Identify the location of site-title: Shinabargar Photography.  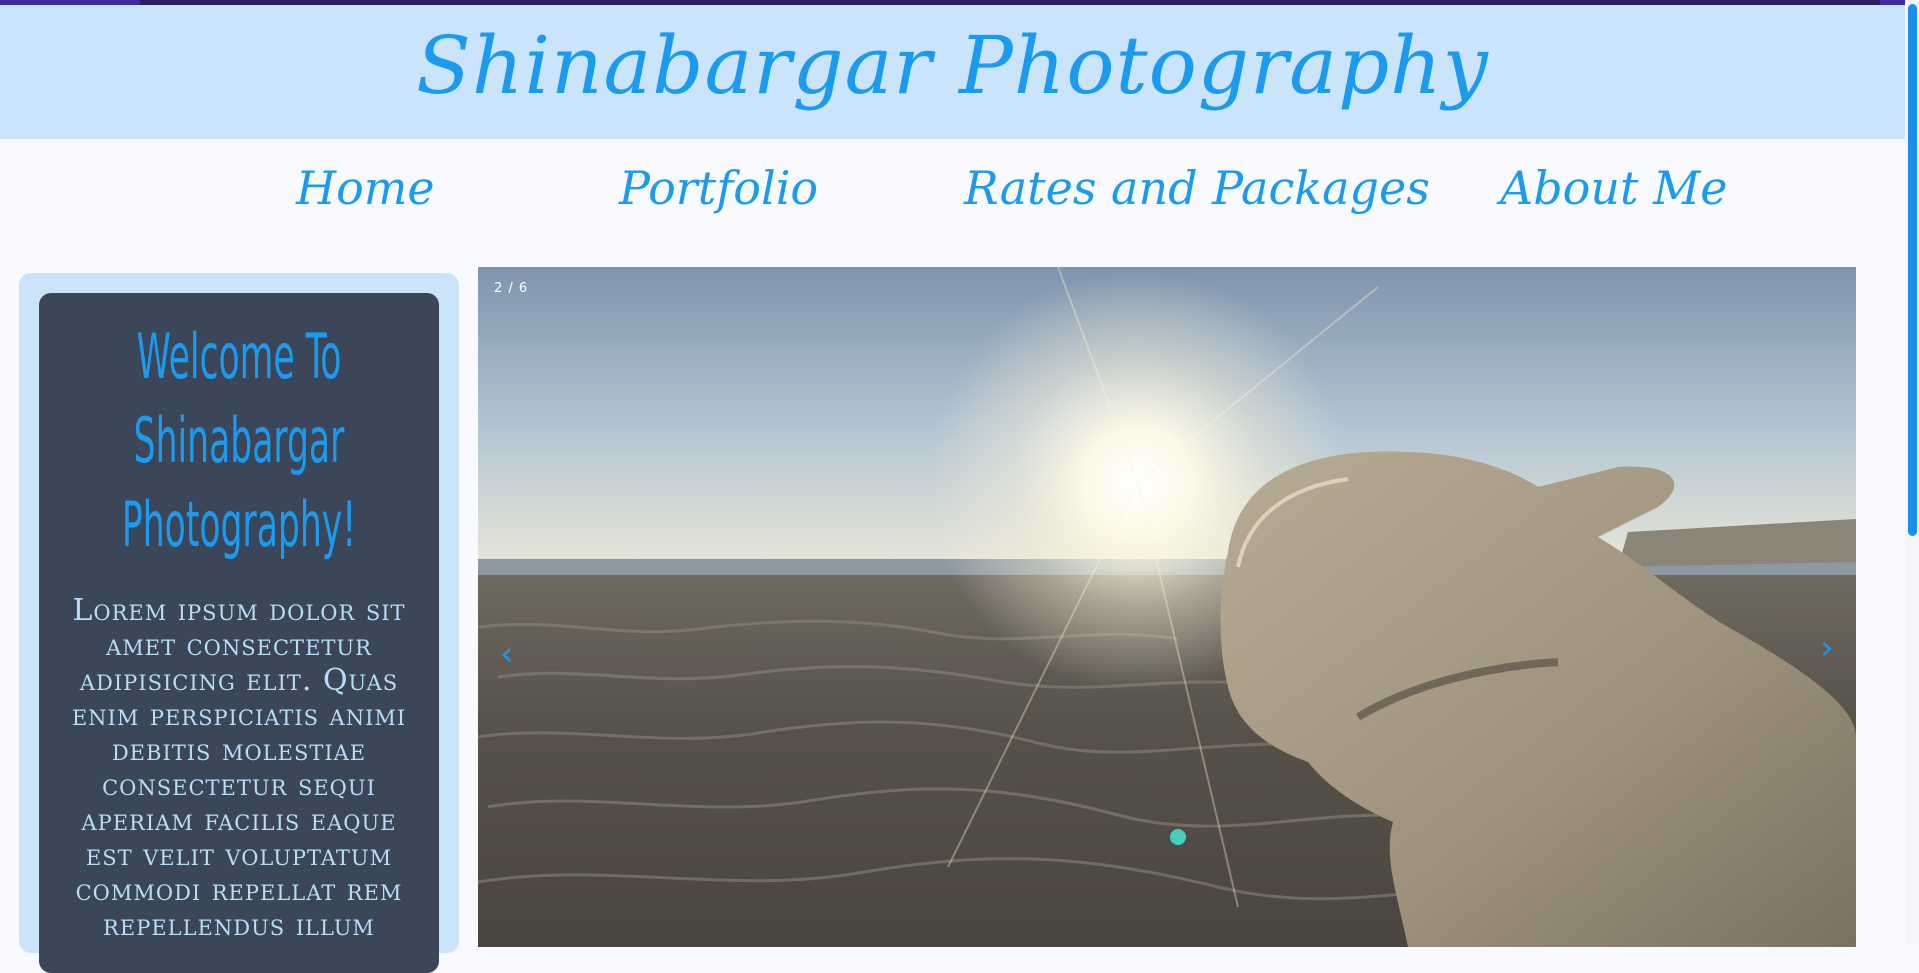
(952, 65).